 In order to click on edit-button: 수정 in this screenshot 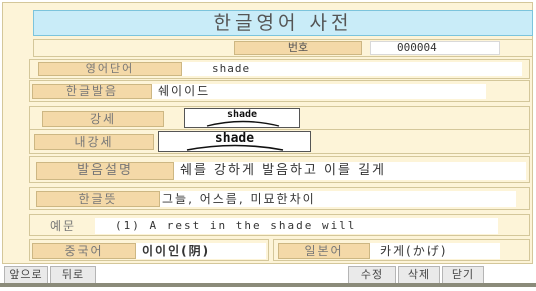, I will do `click(372, 275)`.